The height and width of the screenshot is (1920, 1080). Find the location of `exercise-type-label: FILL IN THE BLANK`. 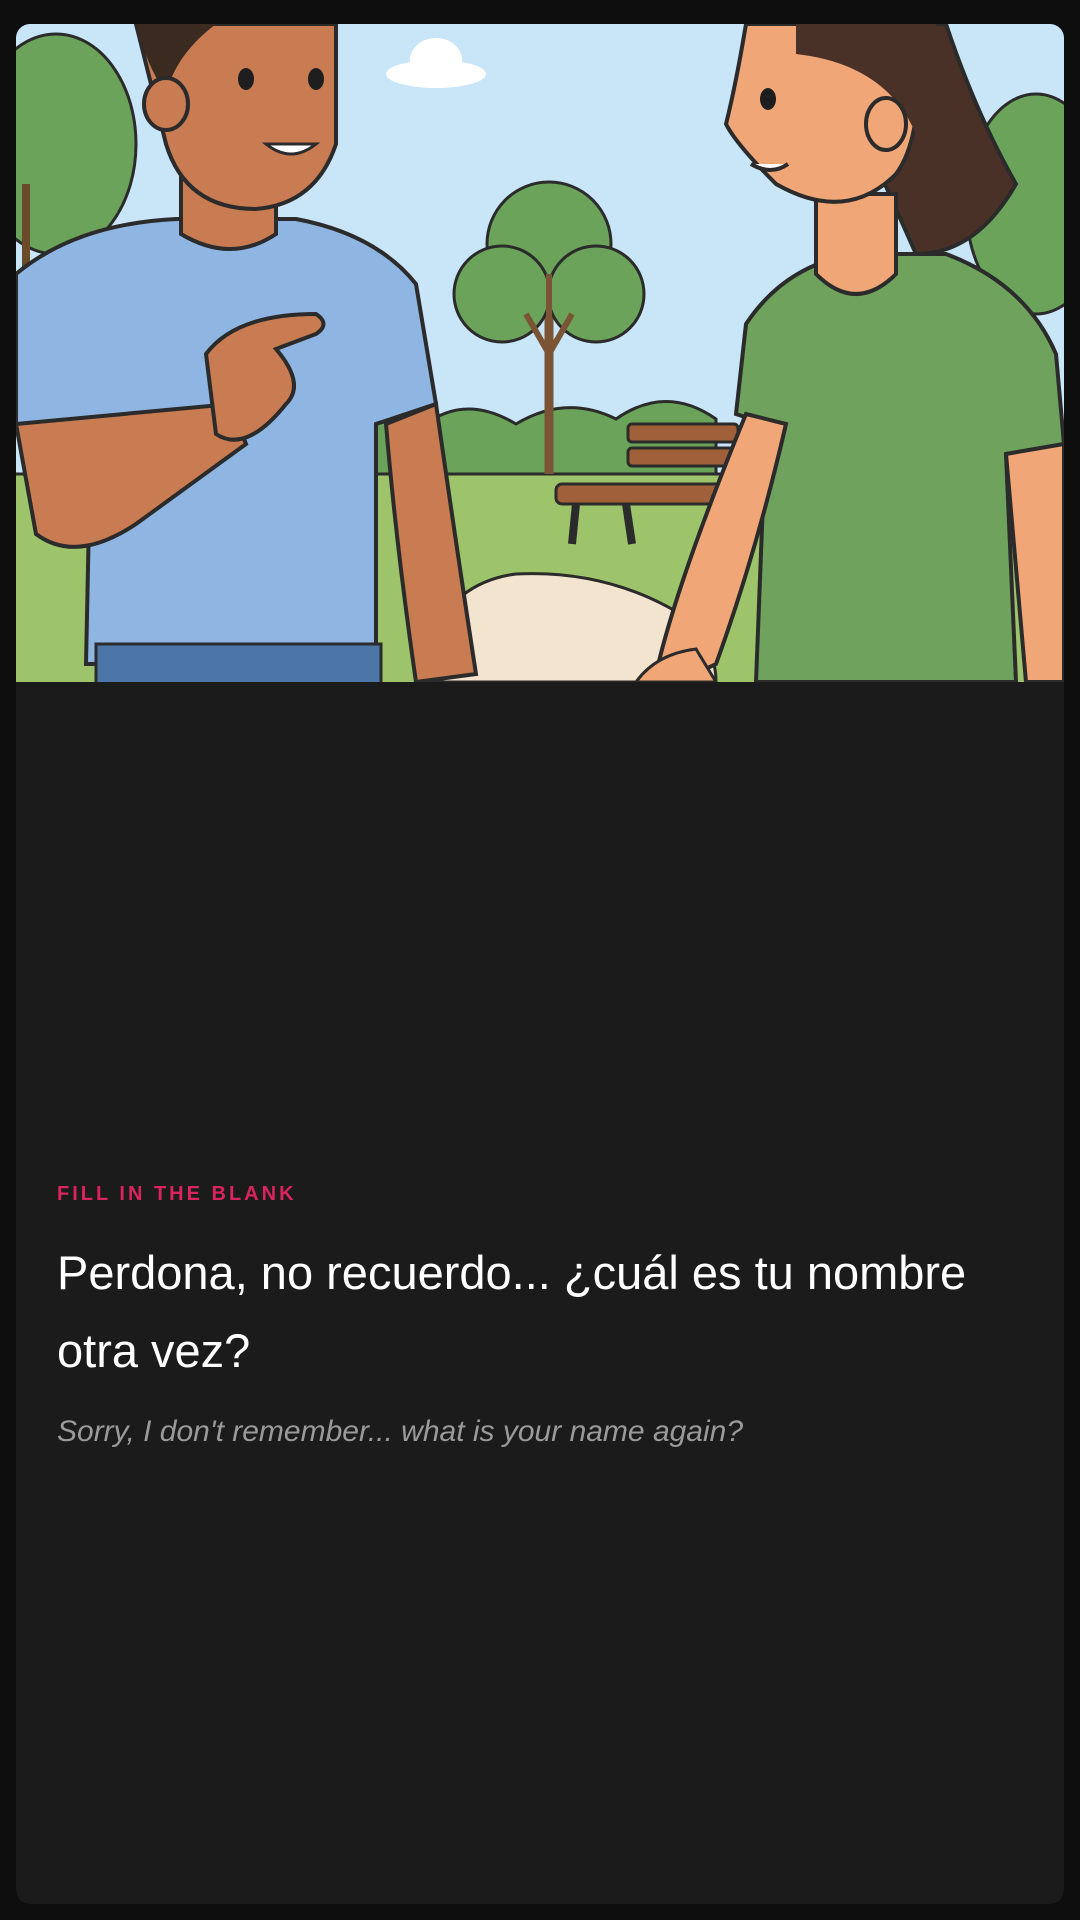

exercise-type-label: FILL IN THE BLANK is located at coordinates (177, 1194).